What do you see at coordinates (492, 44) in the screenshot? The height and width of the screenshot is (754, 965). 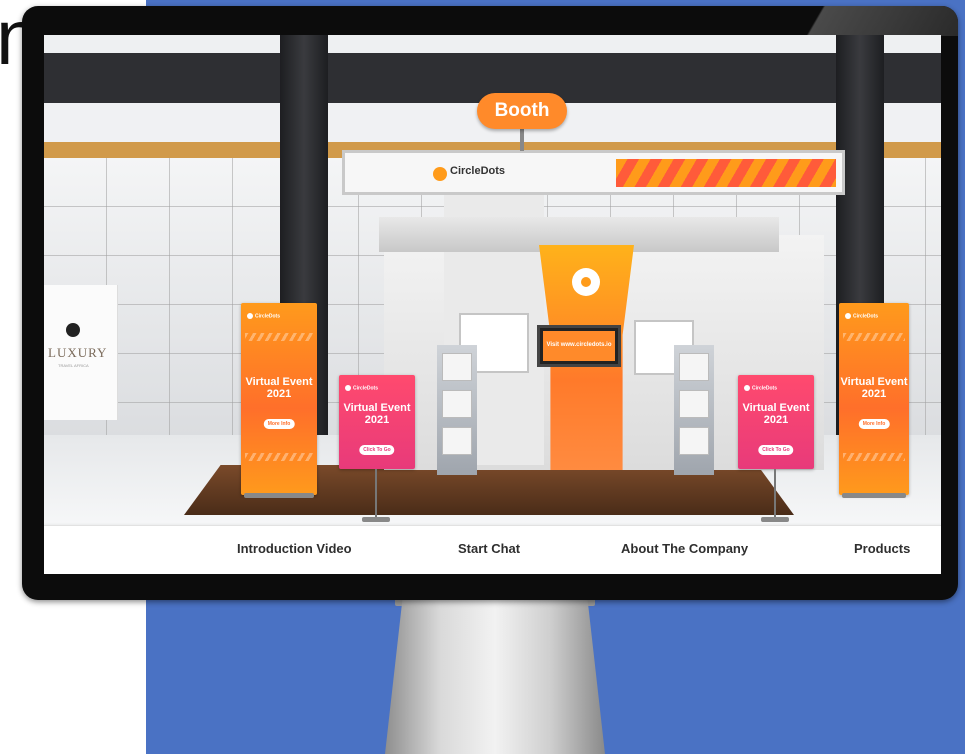 I see `ceiling` at bounding box center [492, 44].